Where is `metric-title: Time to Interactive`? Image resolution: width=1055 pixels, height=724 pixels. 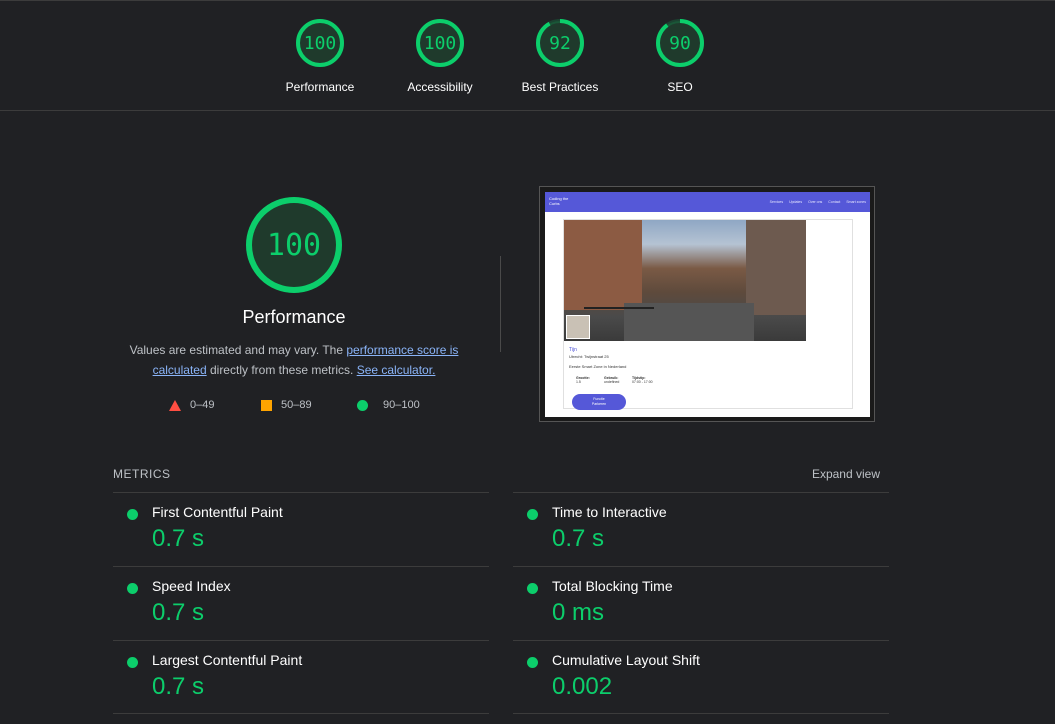 metric-title: Time to Interactive is located at coordinates (609, 512).